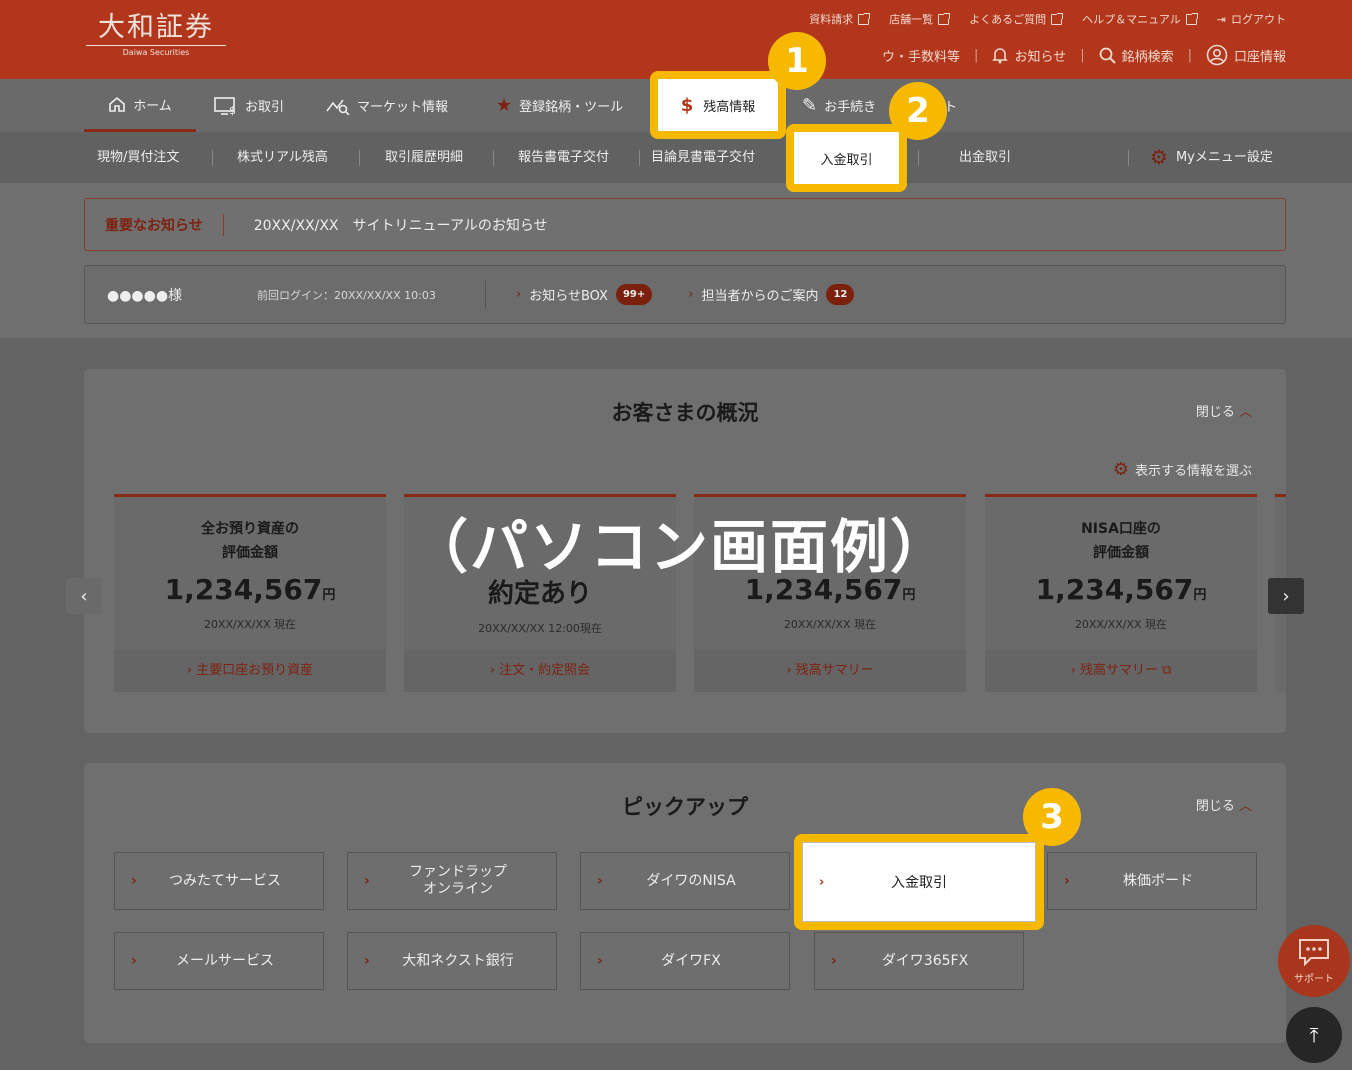  I want to click on util-link-help: ヘルプ＆マニュアル, so click(1140, 19).